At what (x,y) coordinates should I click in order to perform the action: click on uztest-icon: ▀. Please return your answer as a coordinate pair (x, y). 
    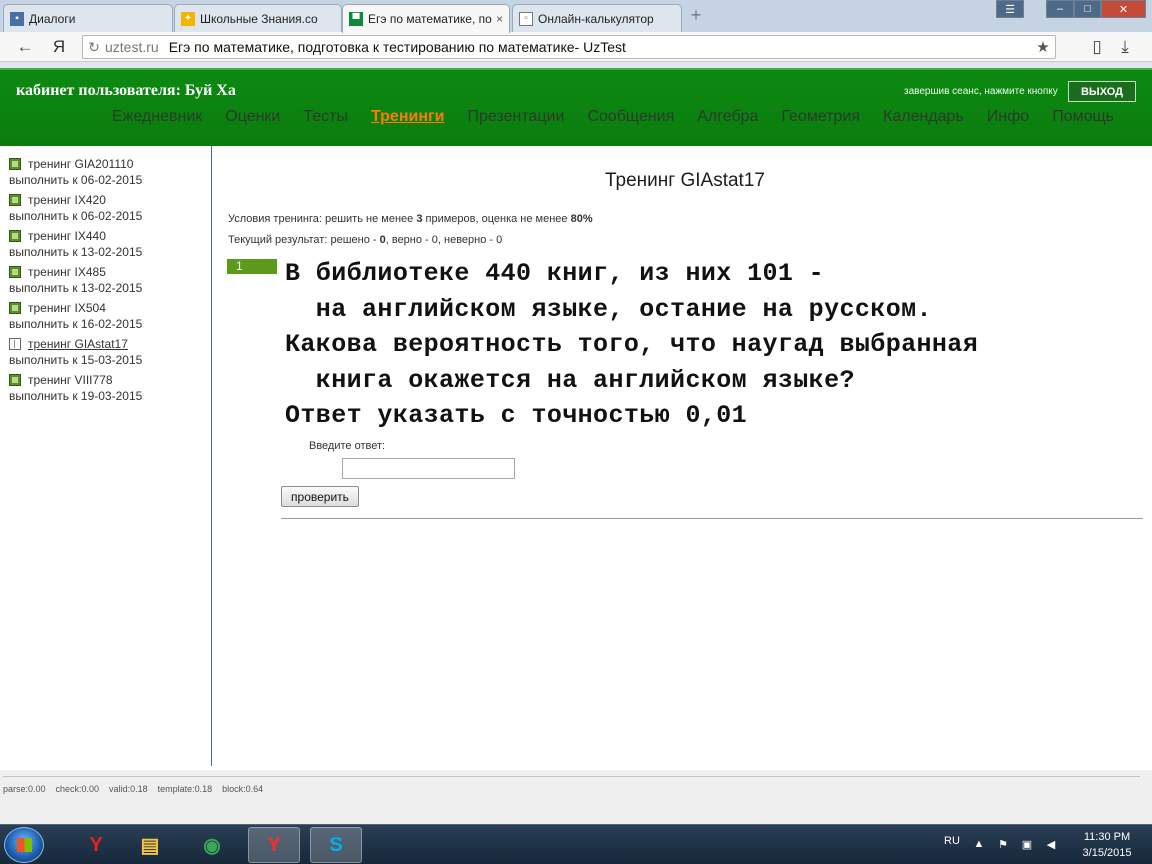
    Looking at the image, I should click on (356, 19).